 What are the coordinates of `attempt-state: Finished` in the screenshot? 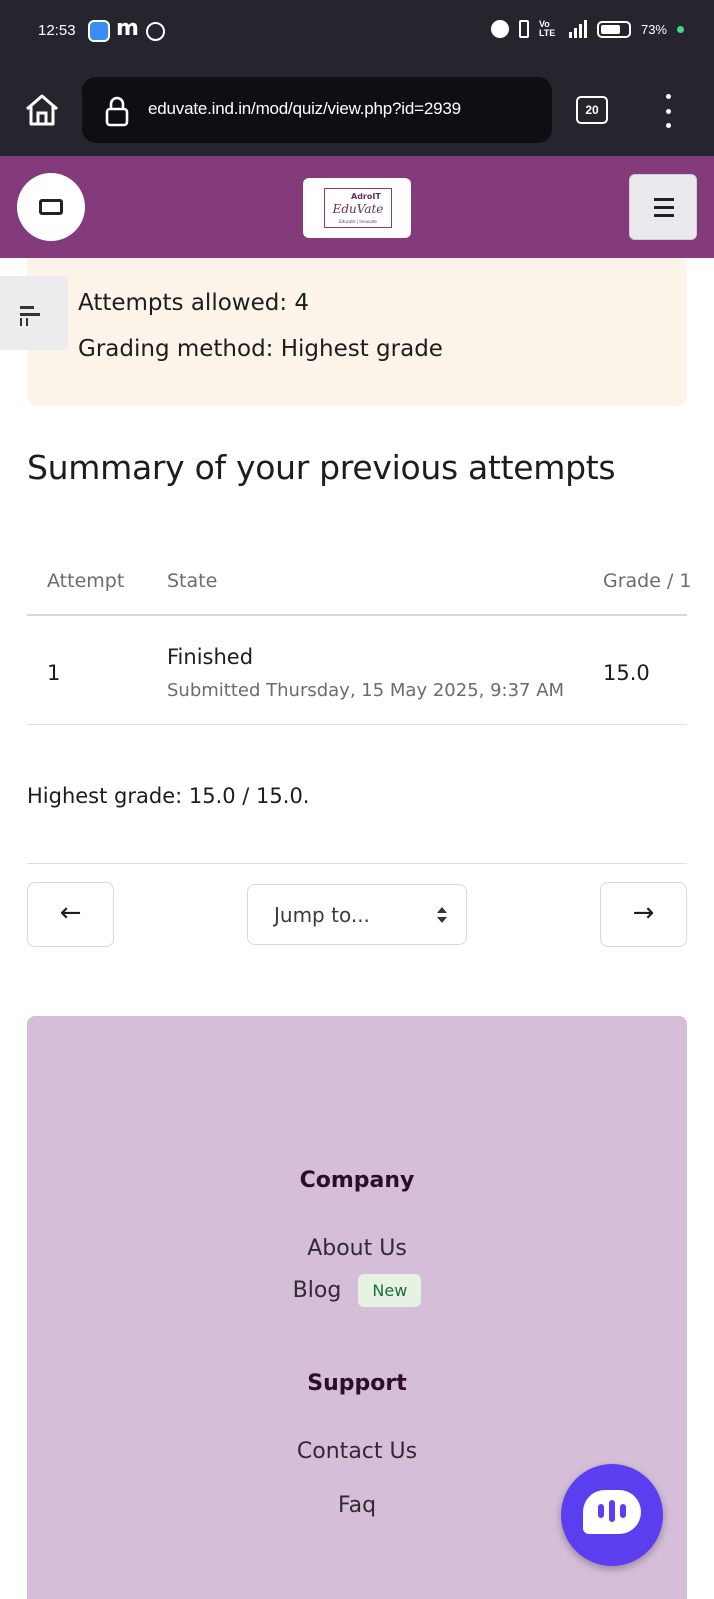 It's located at (210, 657).